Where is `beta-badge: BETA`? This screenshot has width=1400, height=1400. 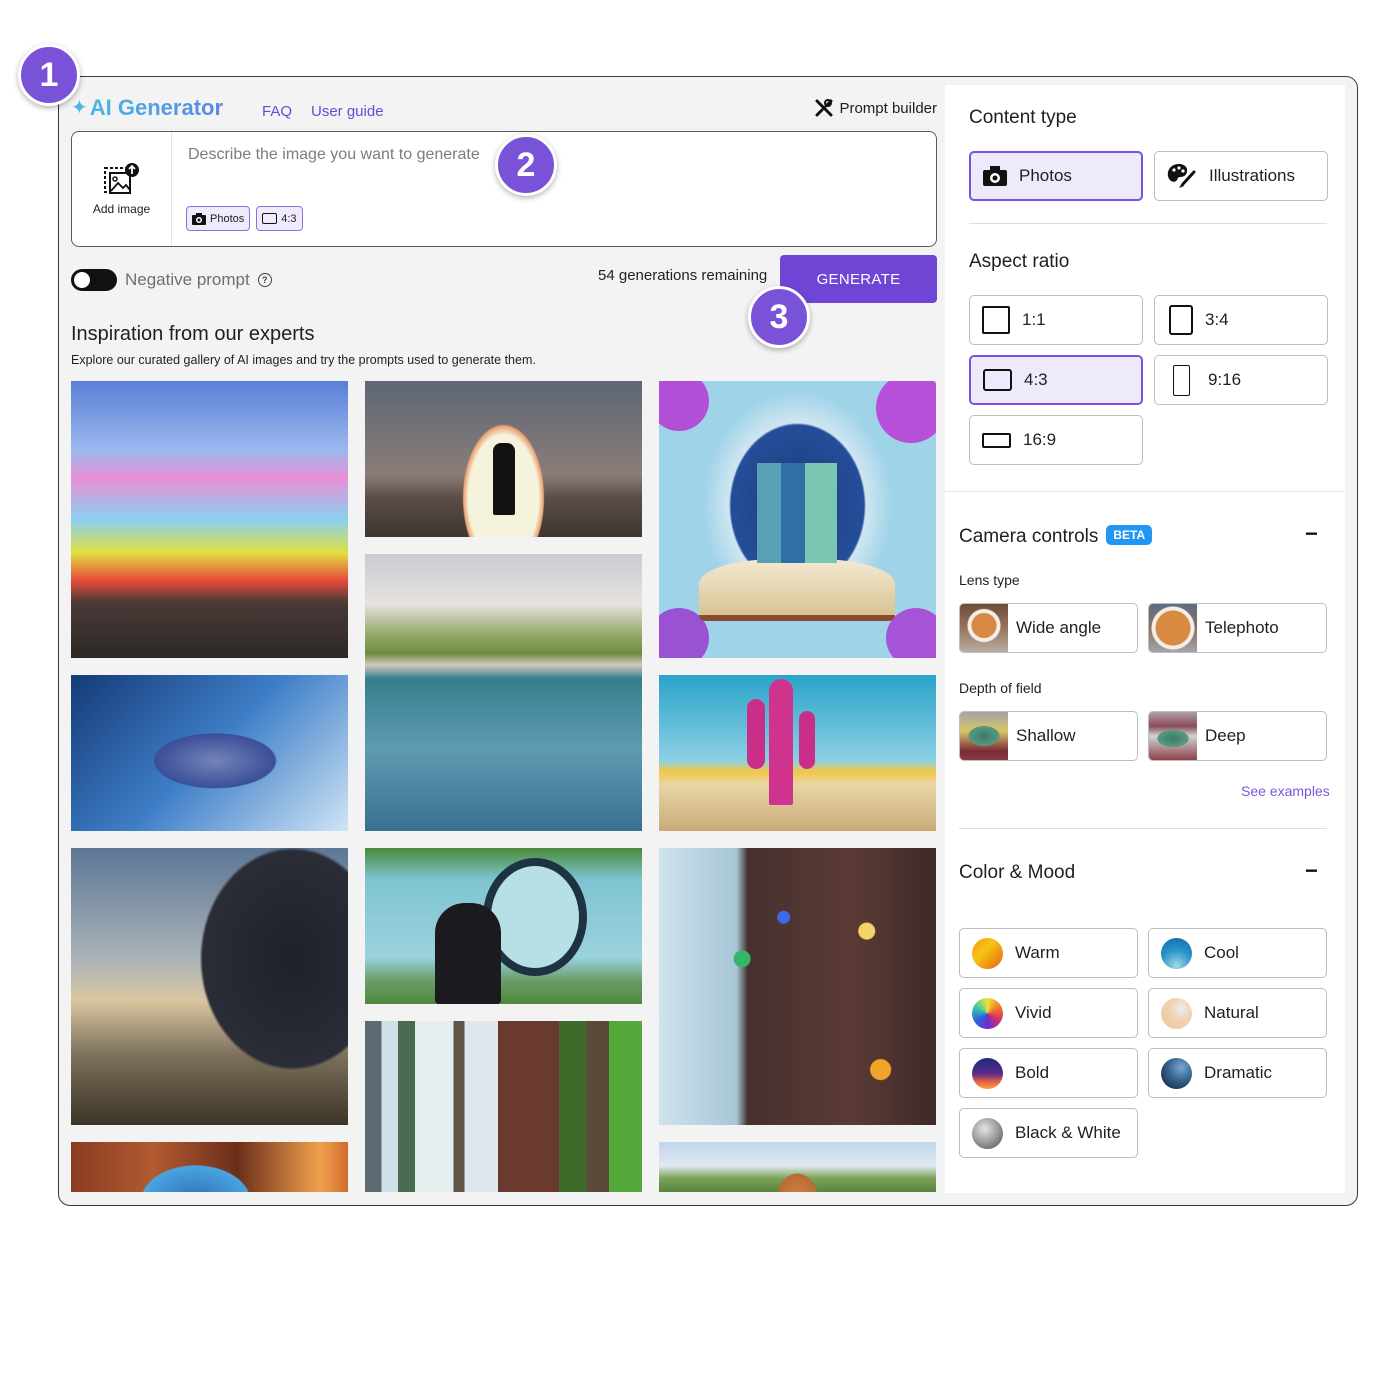 beta-badge: BETA is located at coordinates (1129, 535).